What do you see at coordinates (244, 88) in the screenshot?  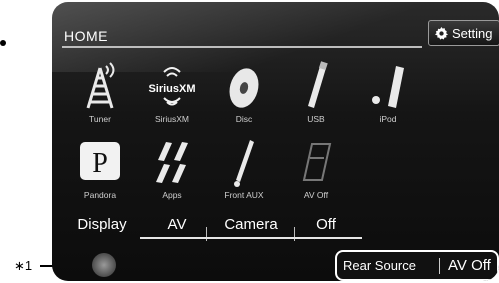 I see `disc-icon` at bounding box center [244, 88].